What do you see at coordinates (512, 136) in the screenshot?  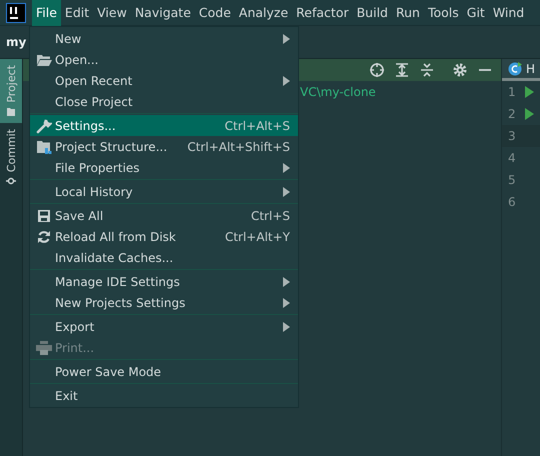 I see `line-number: 3` at bounding box center [512, 136].